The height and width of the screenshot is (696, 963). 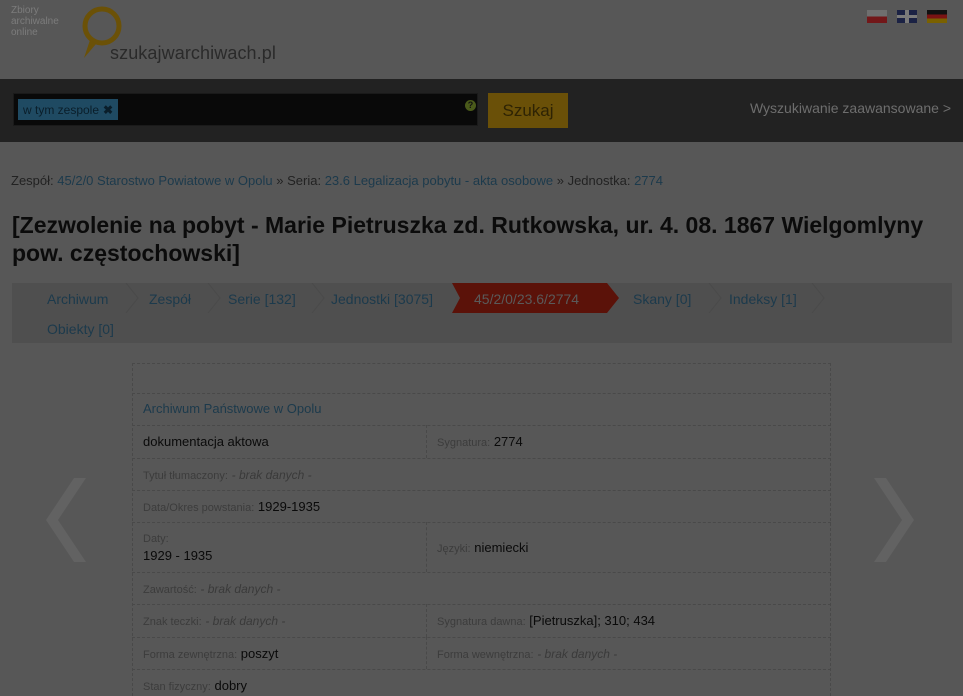 I want to click on content-field: Zawartość: - brak danych -, so click(x=211, y=588).